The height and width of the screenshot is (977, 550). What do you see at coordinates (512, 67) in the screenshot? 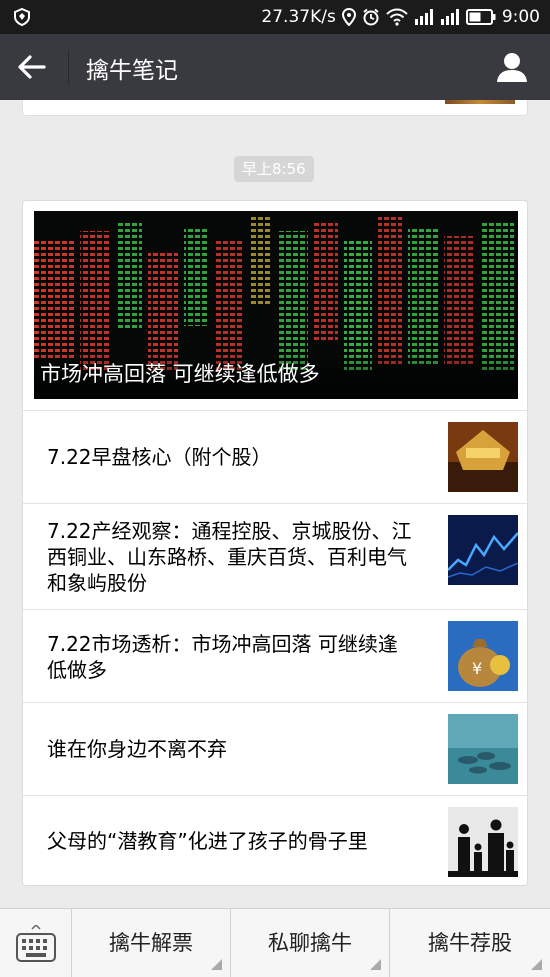
I see `user-profile-icon` at bounding box center [512, 67].